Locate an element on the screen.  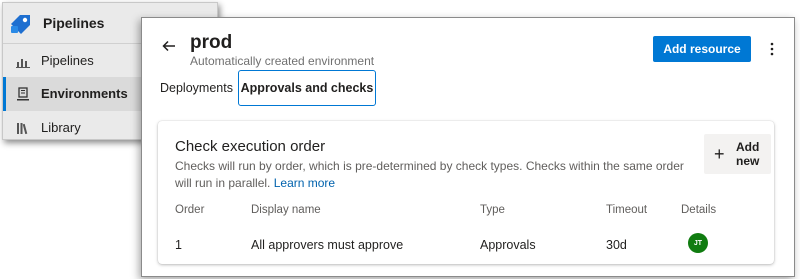
sidebar-item-label: Library is located at coordinates (61, 127).